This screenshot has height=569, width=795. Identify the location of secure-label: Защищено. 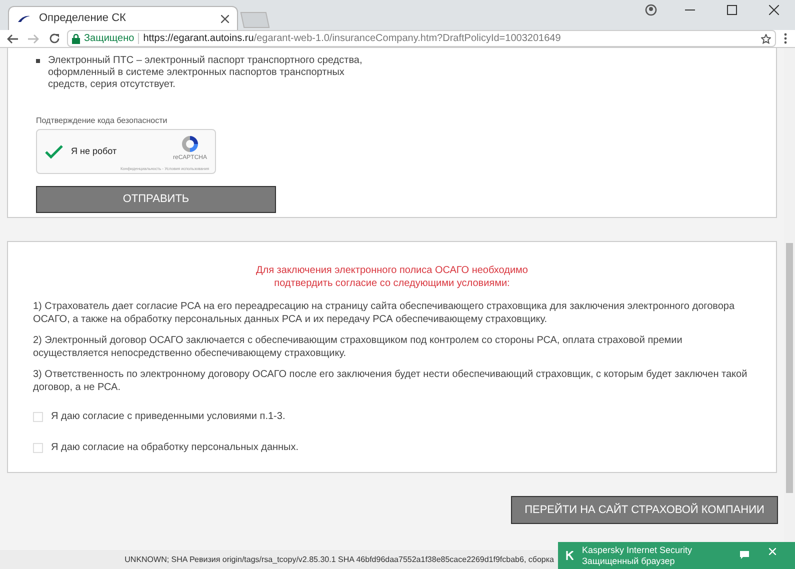
(109, 39).